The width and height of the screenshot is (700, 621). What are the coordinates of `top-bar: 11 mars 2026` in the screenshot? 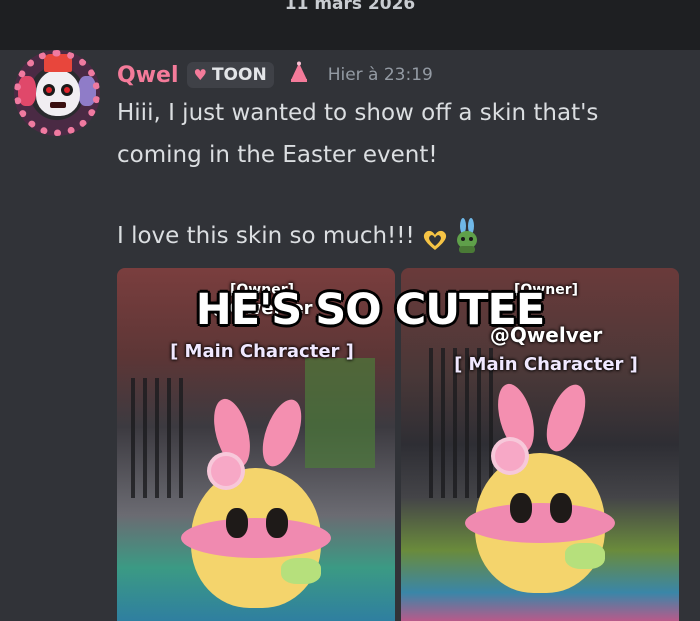 It's located at (350, 25).